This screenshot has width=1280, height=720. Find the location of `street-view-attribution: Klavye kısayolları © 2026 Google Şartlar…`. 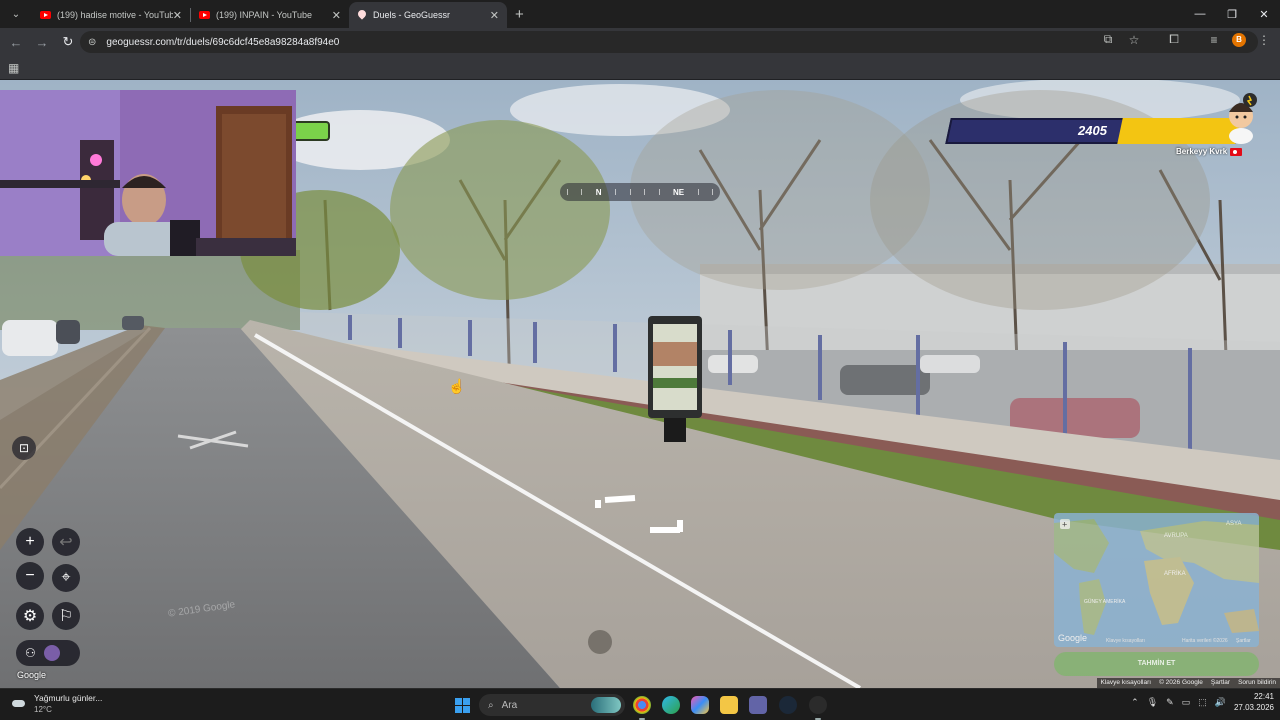

street-view-attribution: Klavye kısayolları © 2026 Google Şartlar… is located at coordinates (1188, 683).